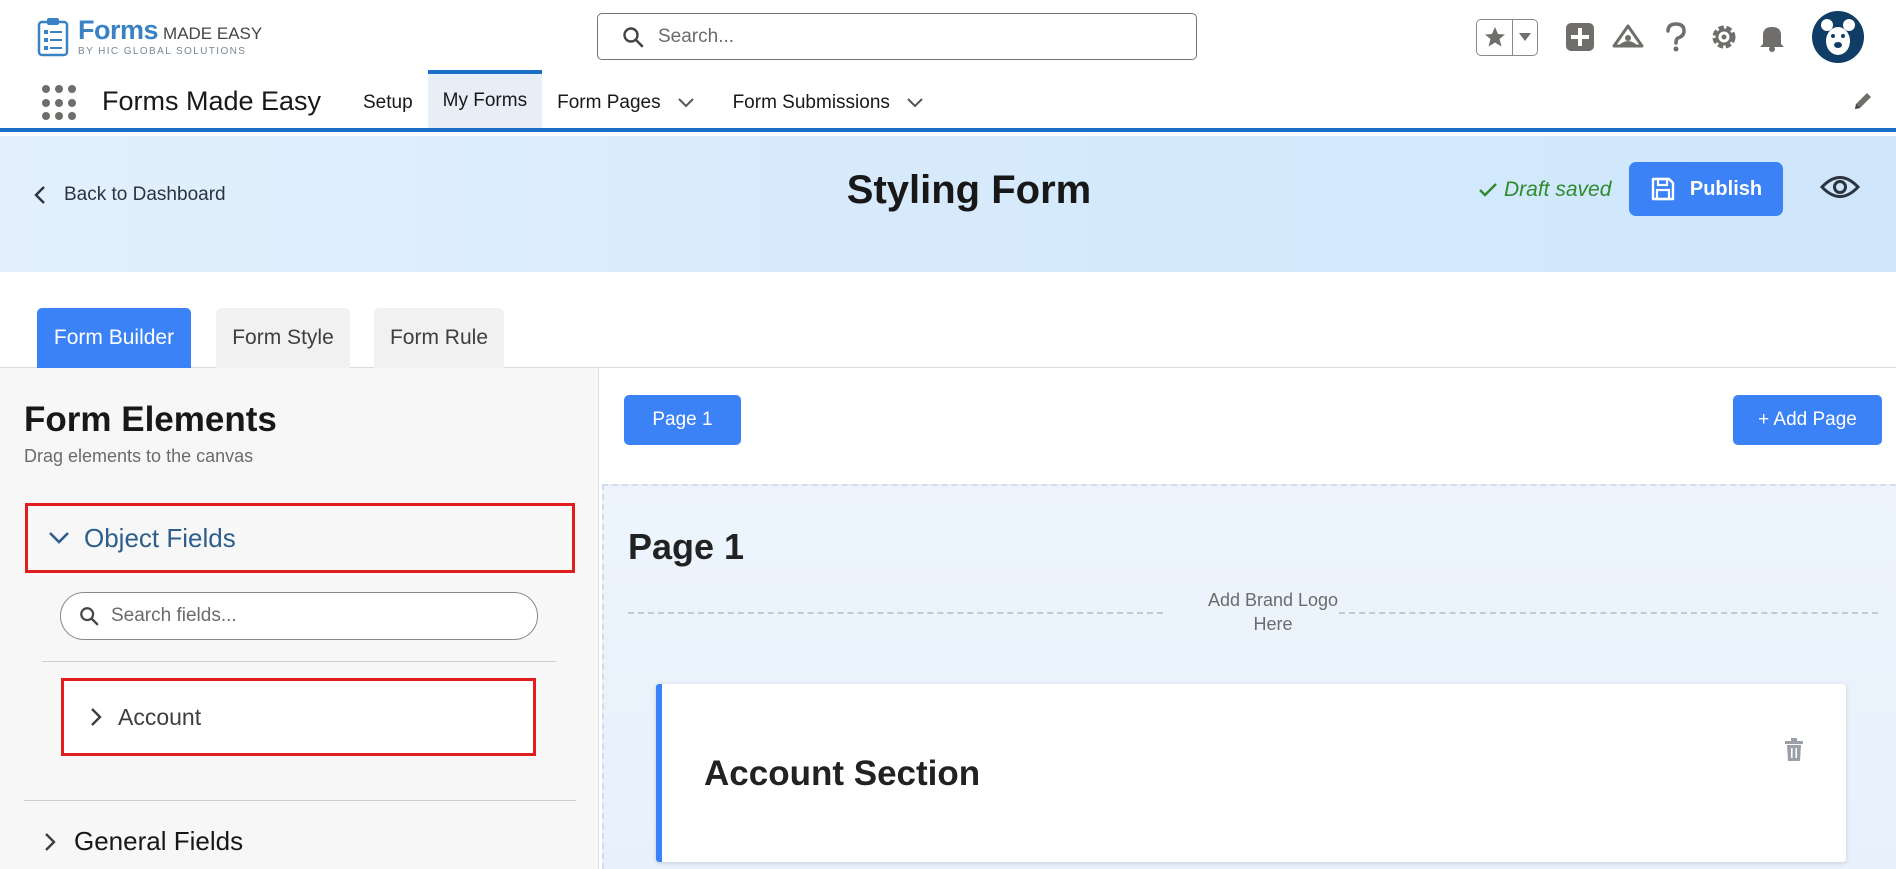 The height and width of the screenshot is (869, 1896). Describe the element at coordinates (159, 841) in the screenshot. I see `general-fields-label: General Fields` at that location.